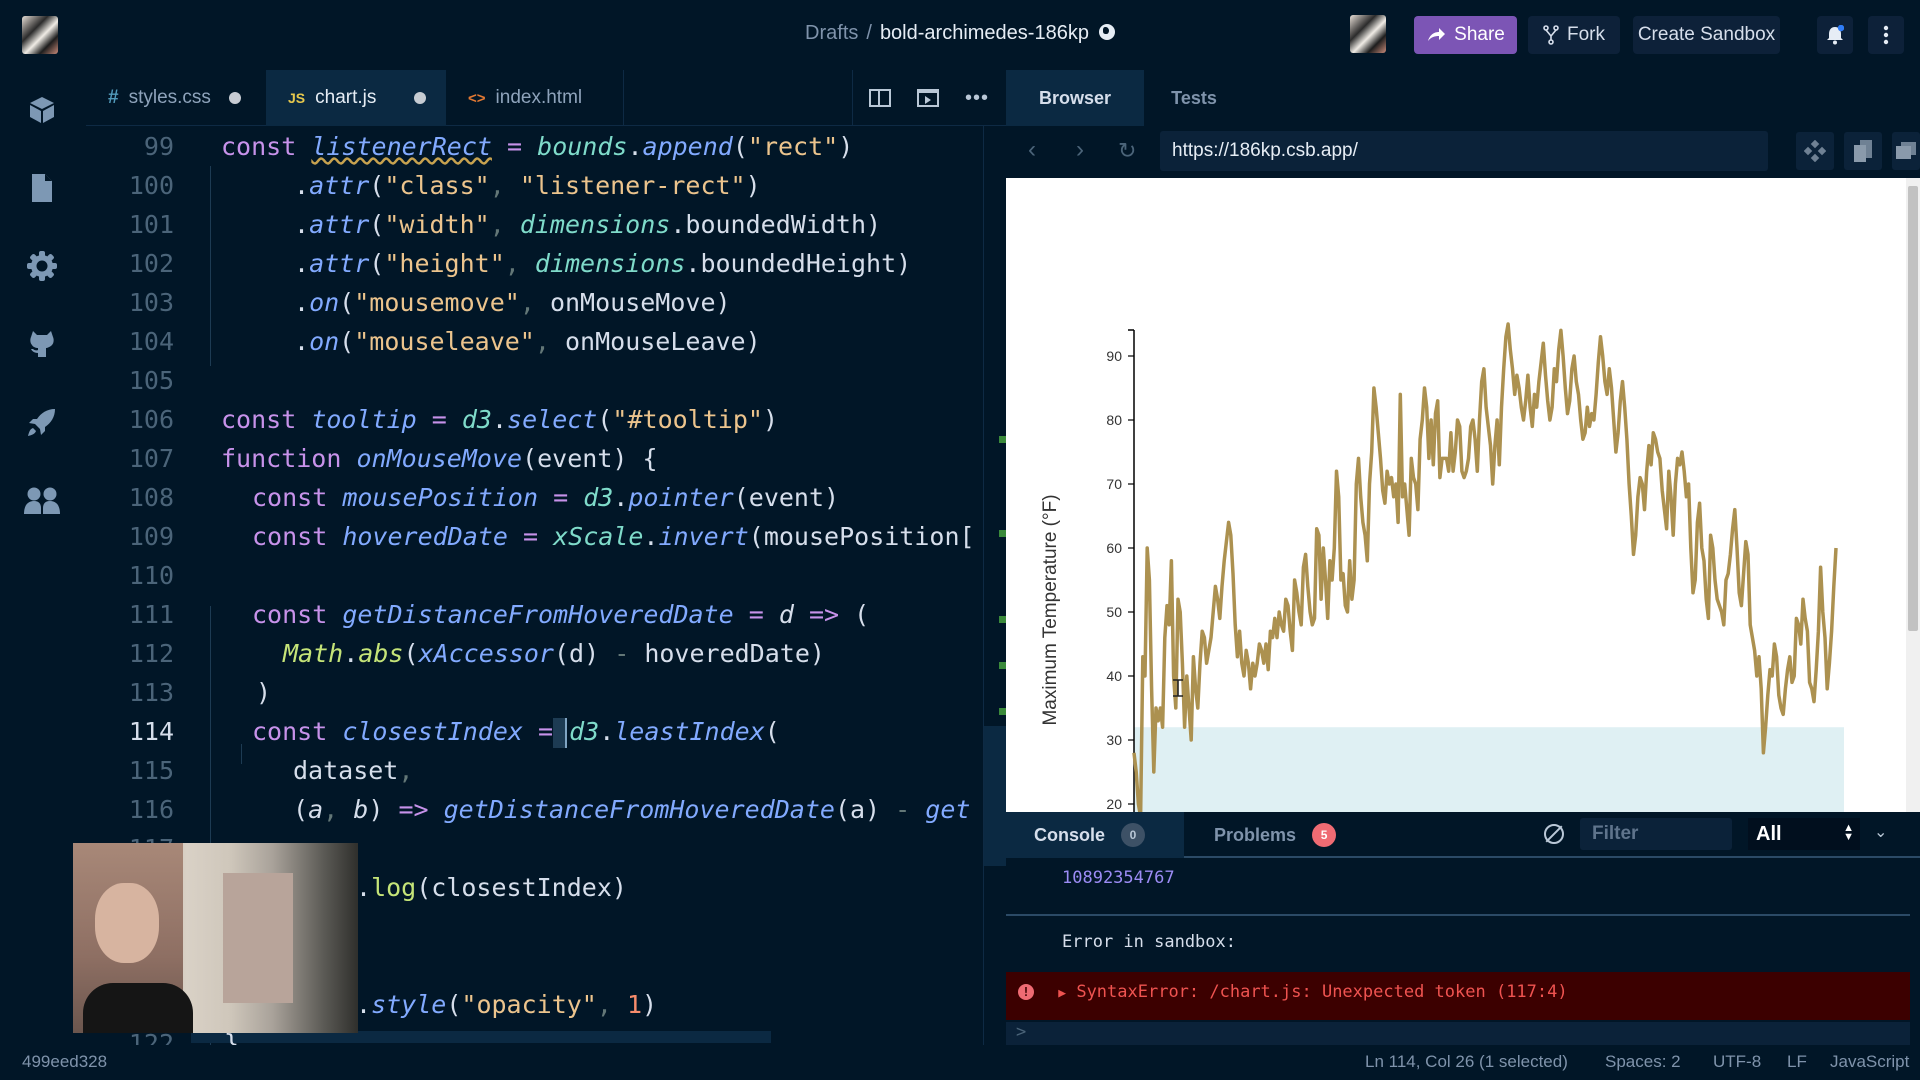  Describe the element at coordinates (984, 33) in the screenshot. I see `sandbox-name: bold-archimedes-186kp` at that location.